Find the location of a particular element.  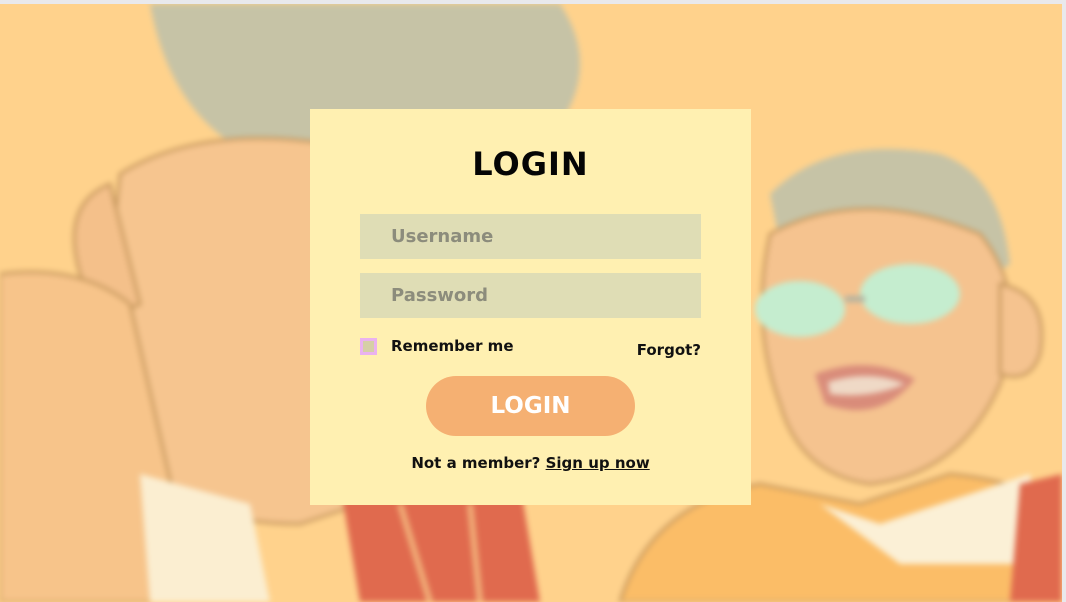

username-input is located at coordinates (530, 236).